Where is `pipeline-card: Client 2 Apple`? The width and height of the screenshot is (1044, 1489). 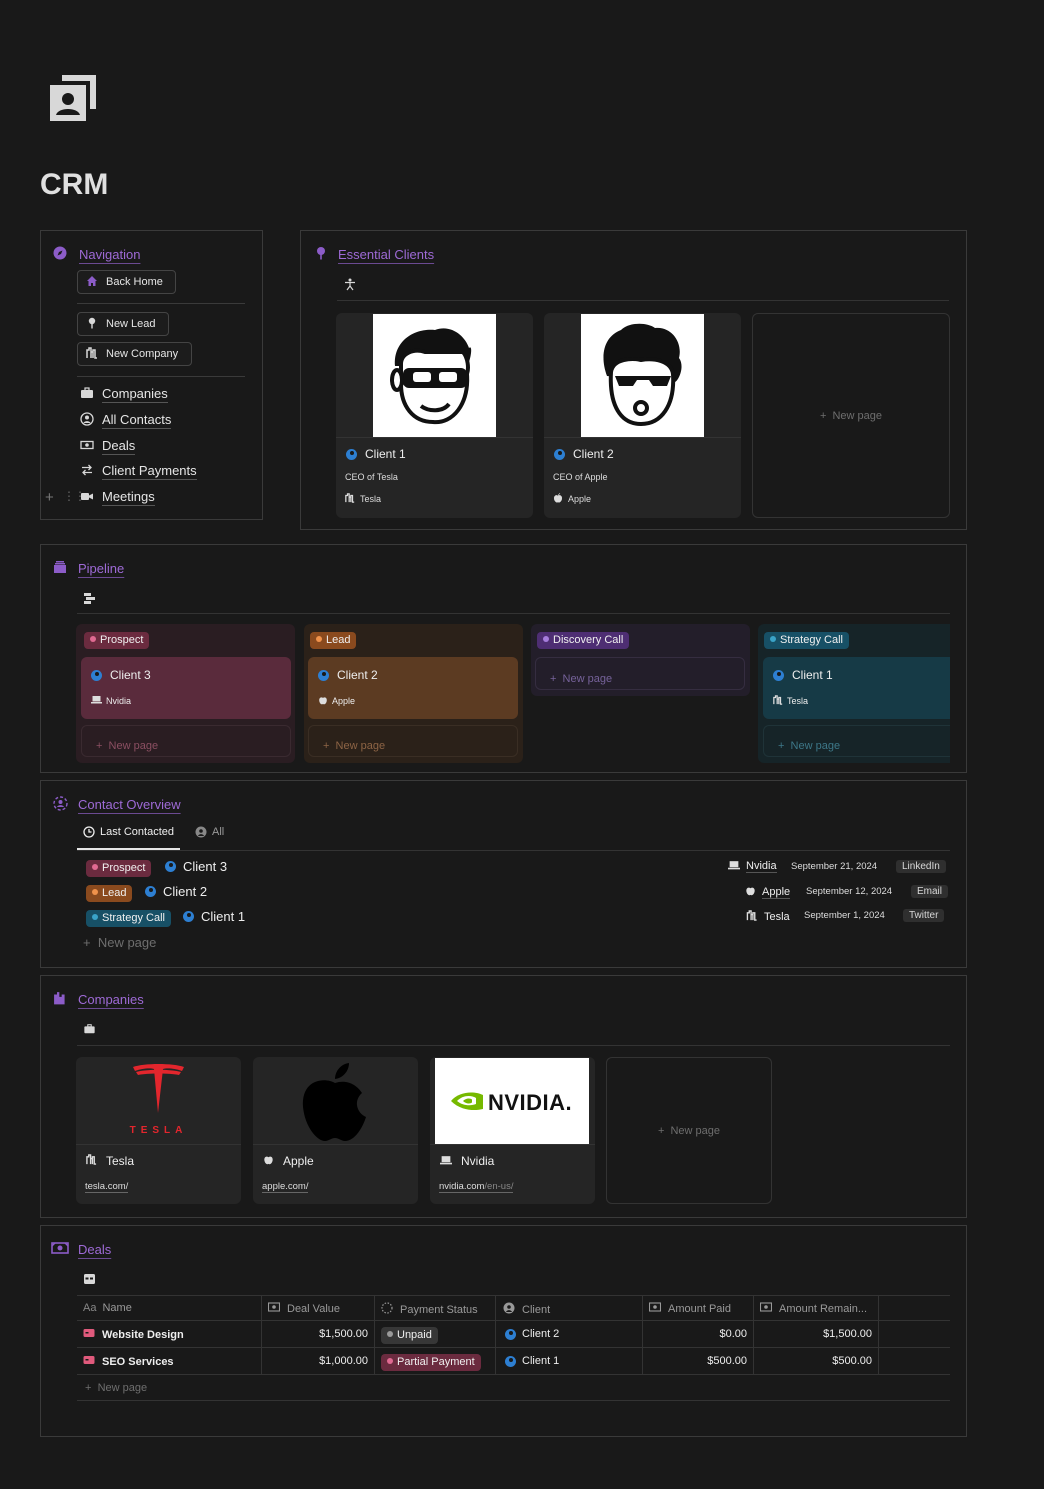 pipeline-card: Client 2 Apple is located at coordinates (413, 688).